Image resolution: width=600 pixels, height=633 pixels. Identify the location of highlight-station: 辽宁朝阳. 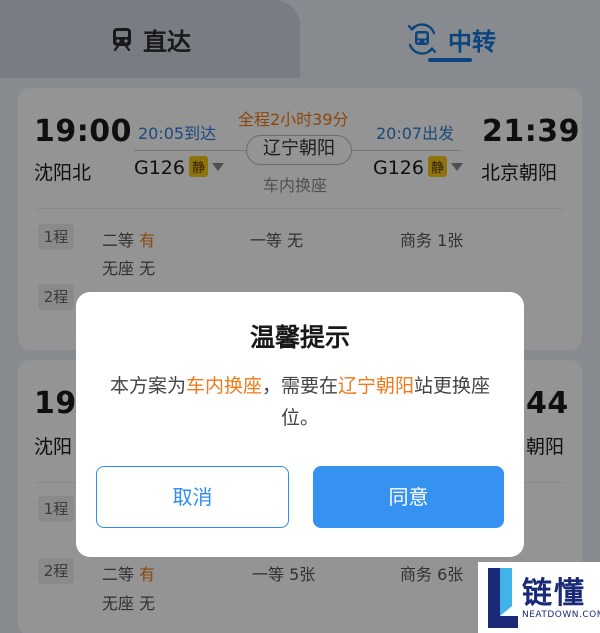
(376, 386).